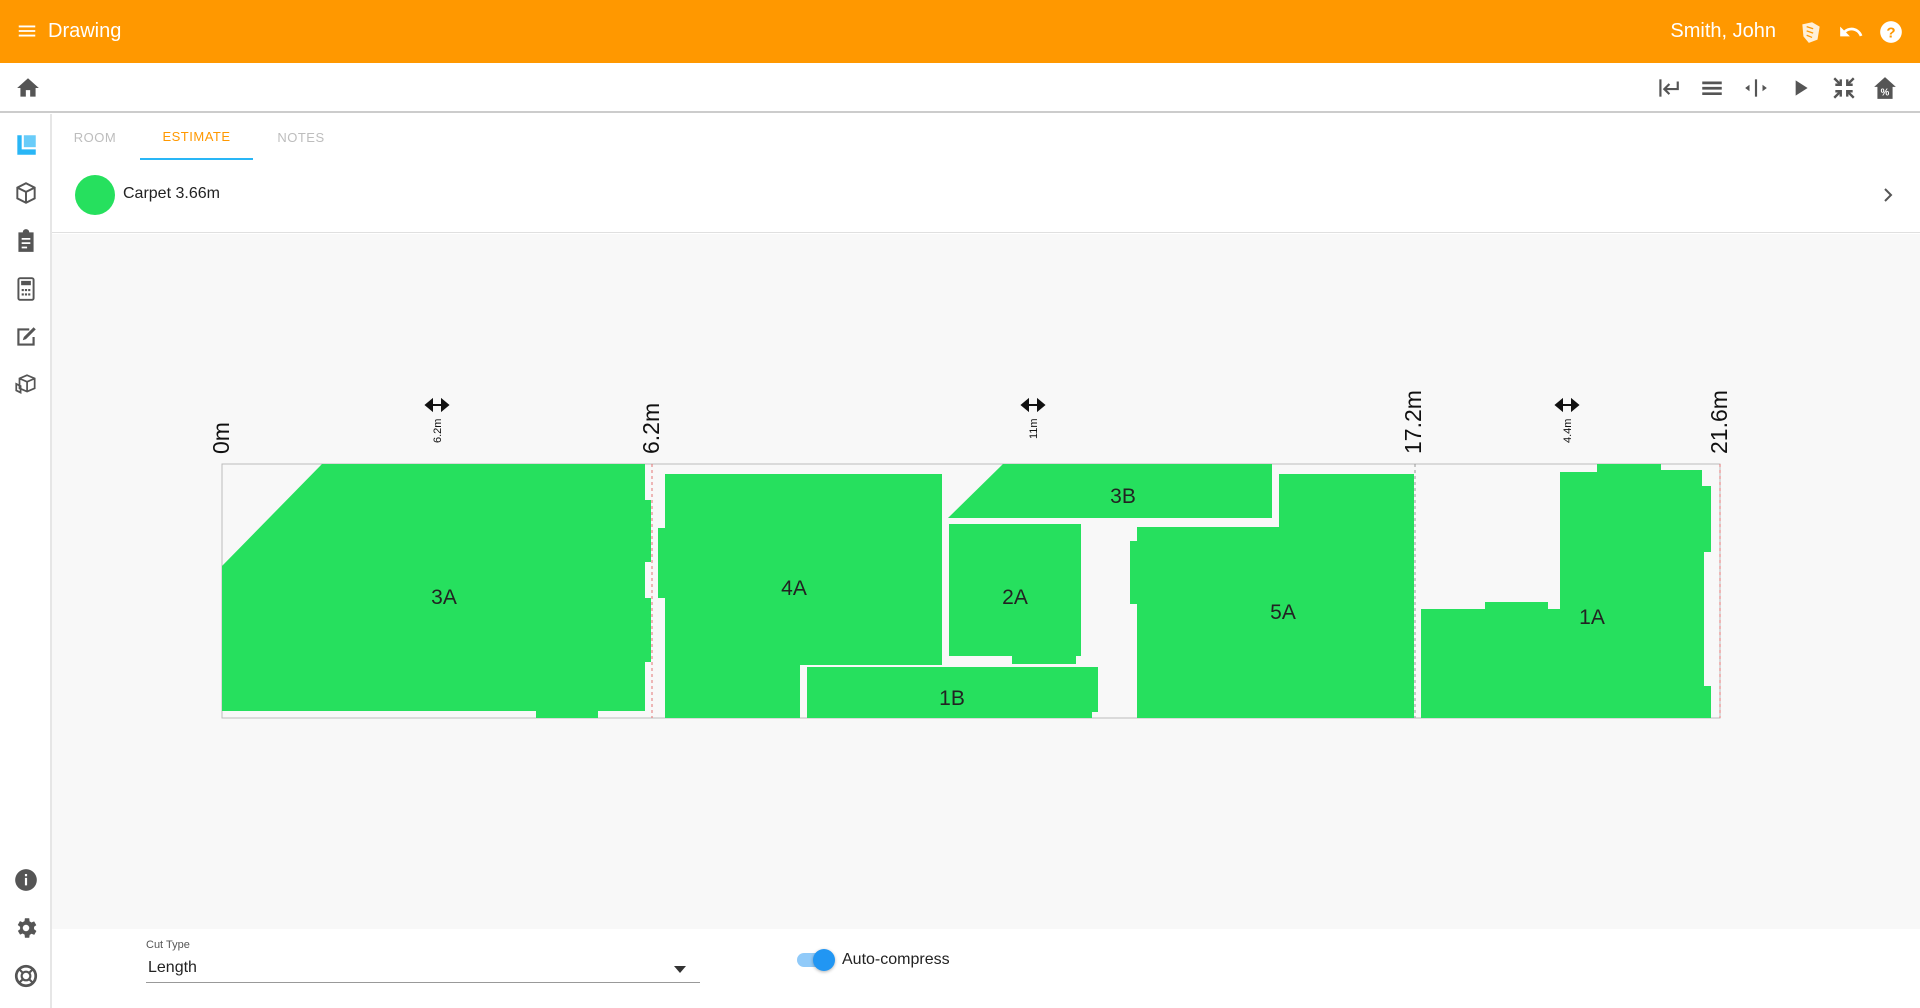 The image size is (1920, 1008). I want to click on help-icon: ?, so click(1891, 32).